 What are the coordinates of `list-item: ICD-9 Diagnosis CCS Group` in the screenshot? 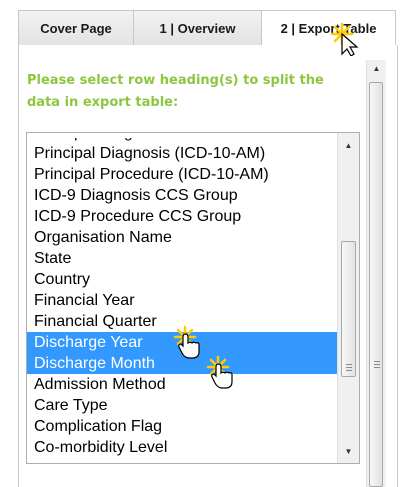 It's located at (182, 195).